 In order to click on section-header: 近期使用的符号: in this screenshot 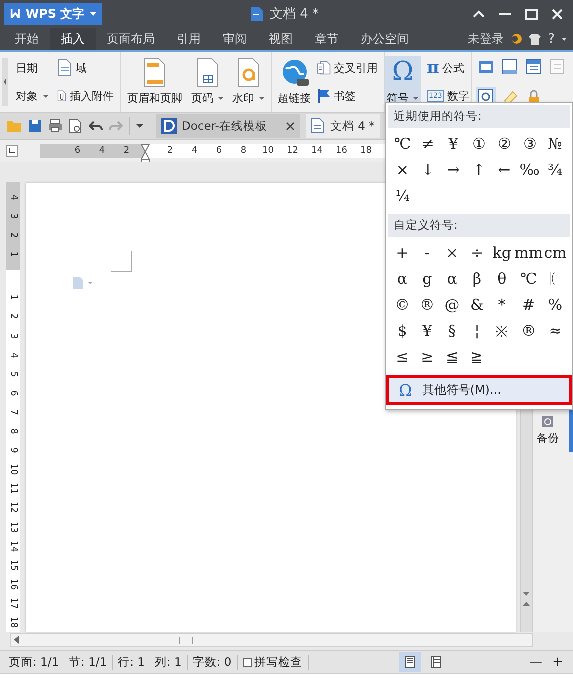, I will do `click(479, 116)`.